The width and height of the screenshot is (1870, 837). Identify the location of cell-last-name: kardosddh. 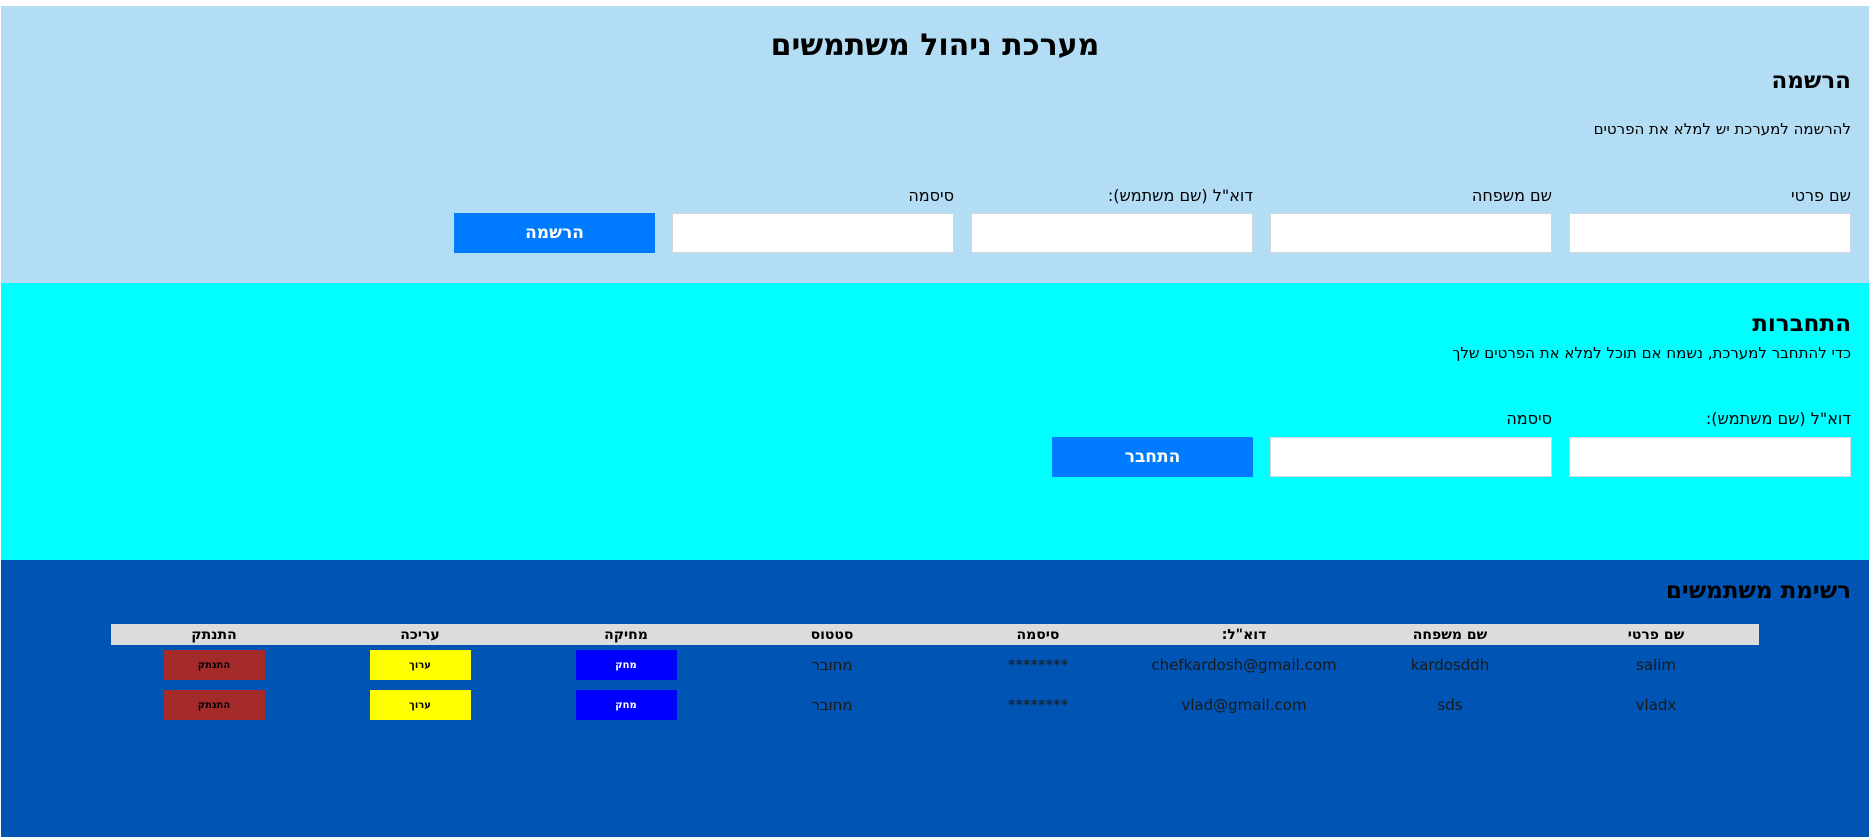
(1450, 665).